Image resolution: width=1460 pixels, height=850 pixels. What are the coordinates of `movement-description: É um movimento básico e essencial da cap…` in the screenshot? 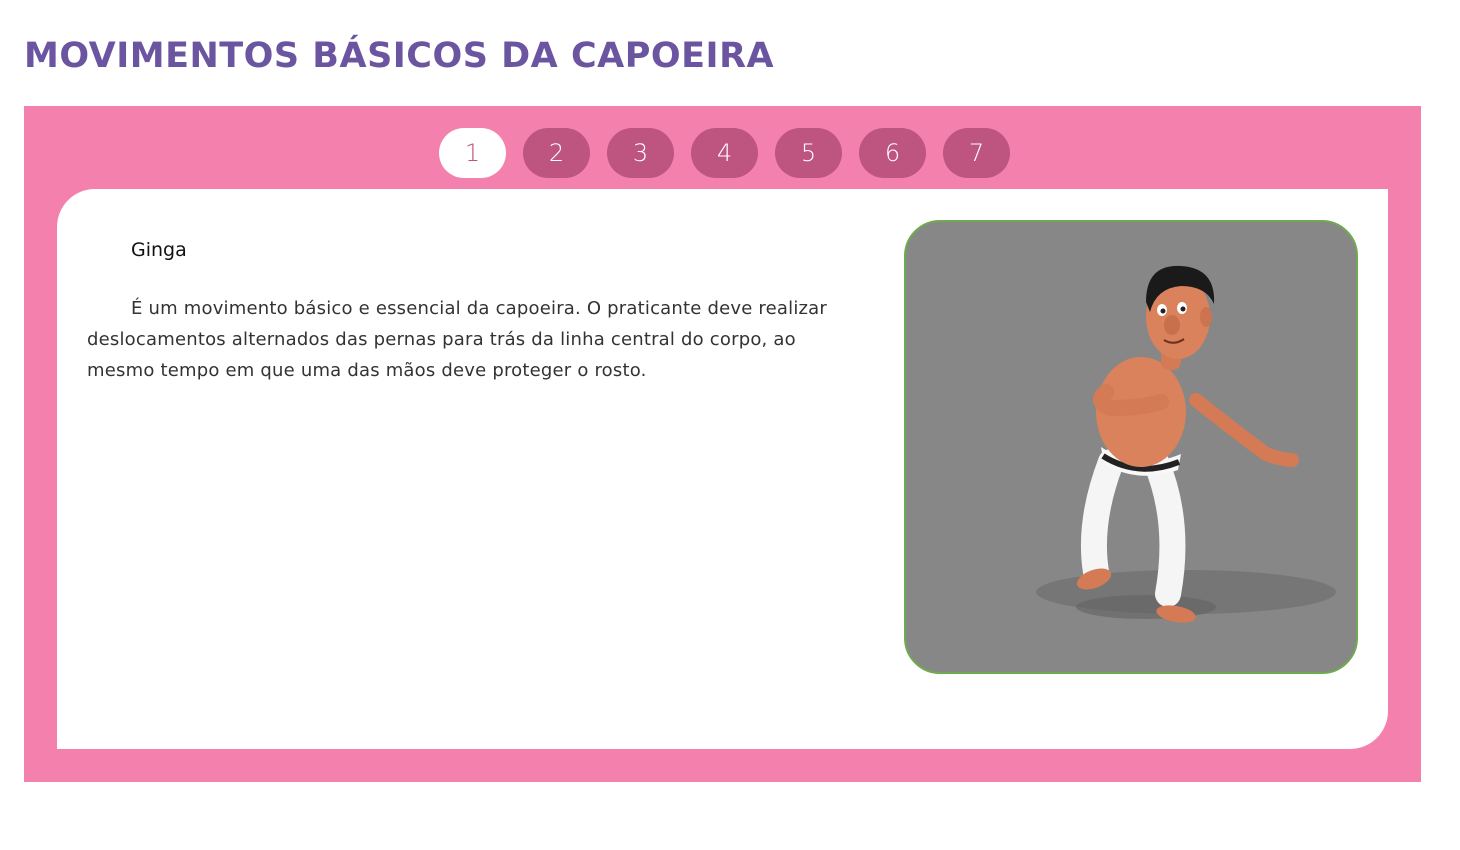 It's located at (457, 339).